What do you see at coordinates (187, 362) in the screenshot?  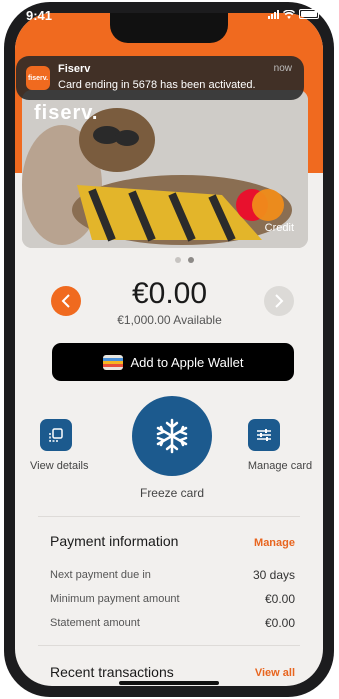 I see `wallet-label: Add to Apple Wallet` at bounding box center [187, 362].